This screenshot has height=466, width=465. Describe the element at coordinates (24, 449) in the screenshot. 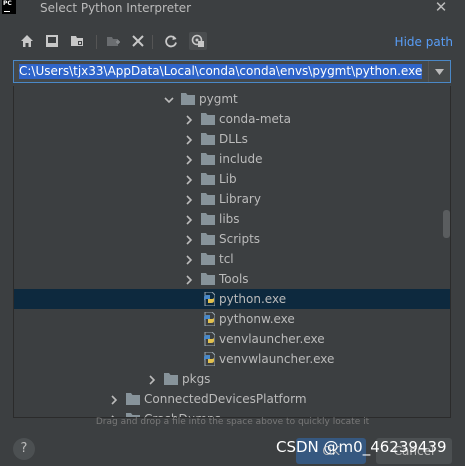

I see `help-button: ?` at that location.